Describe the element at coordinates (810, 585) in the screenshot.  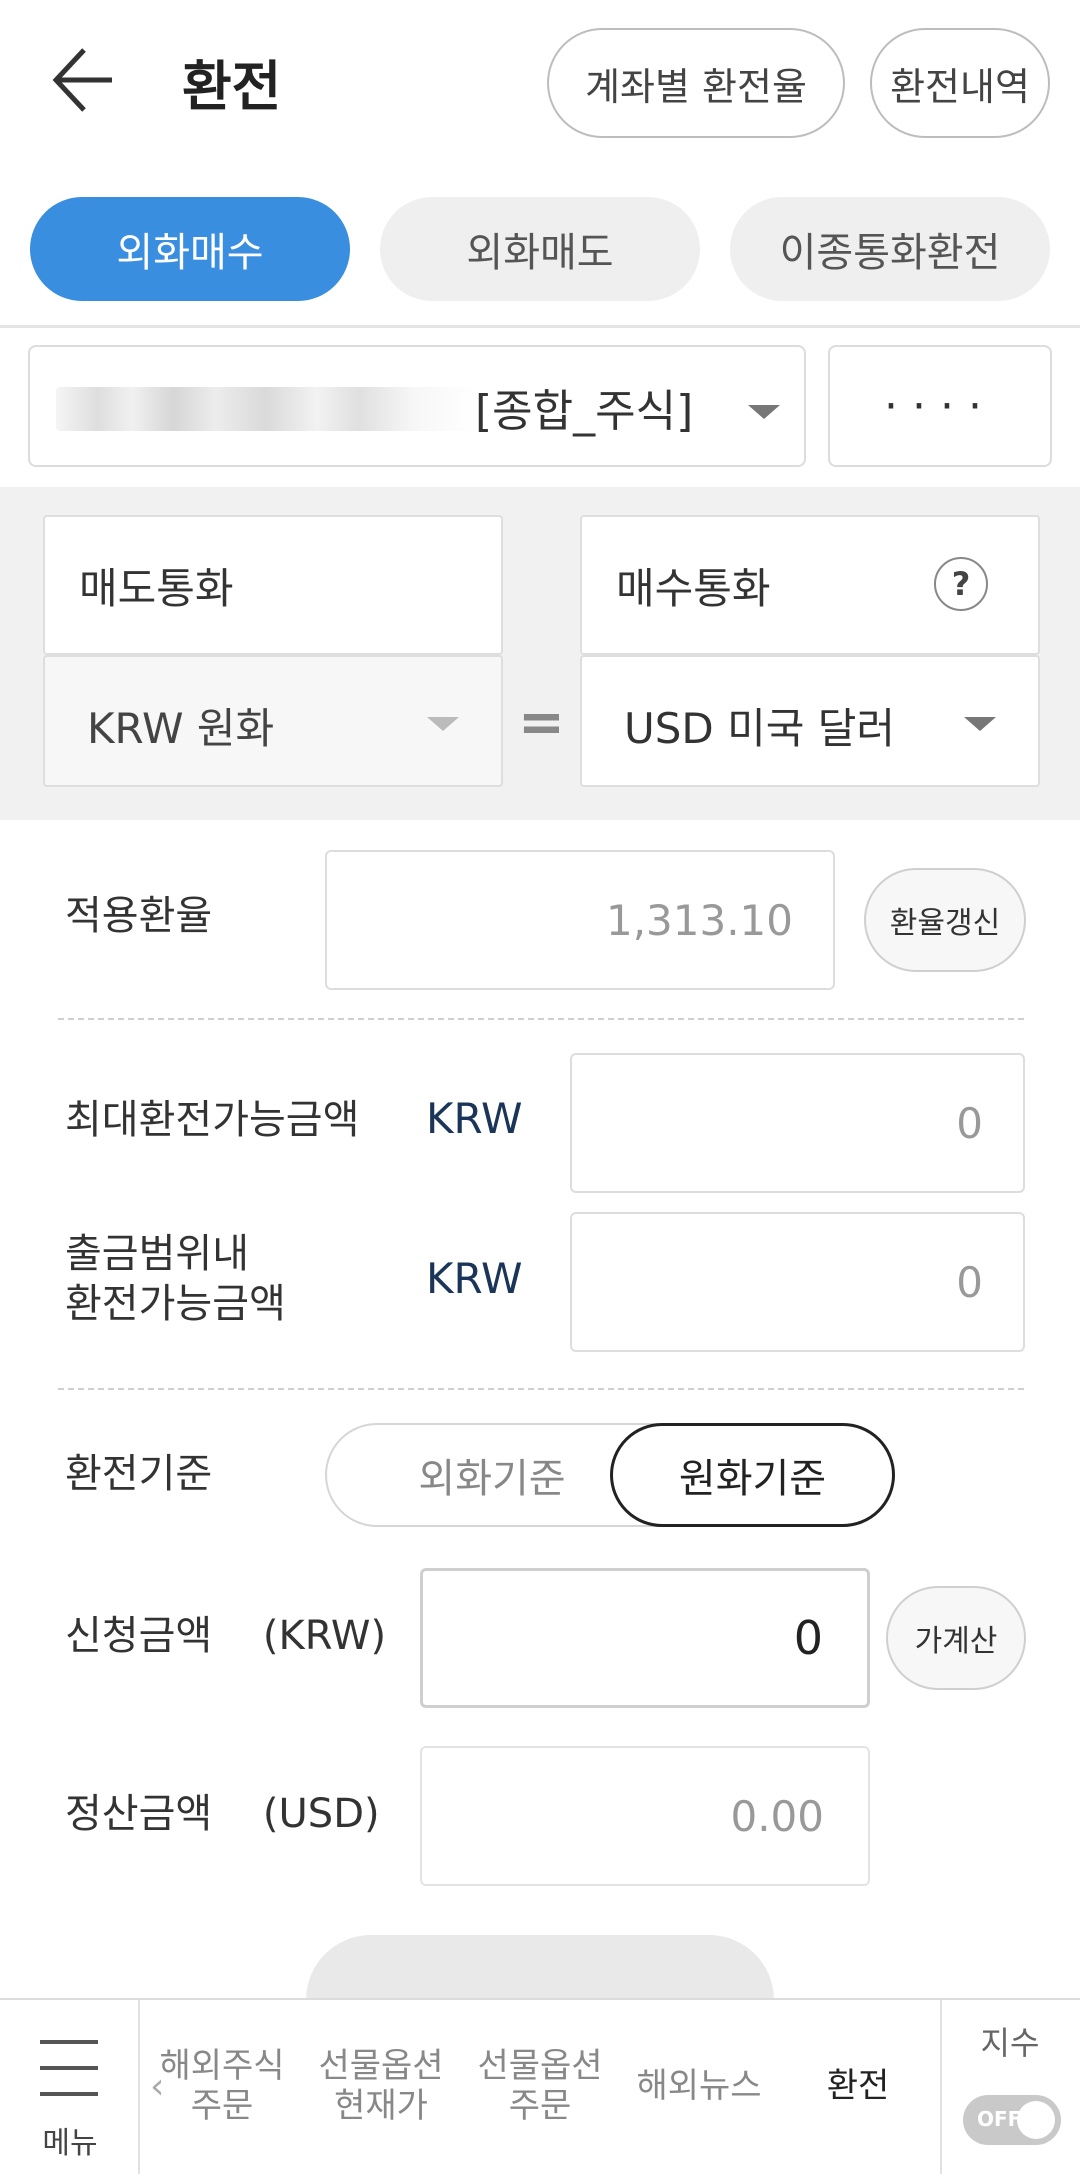
I see `buy-currency-header: 매수통화 ?` at that location.